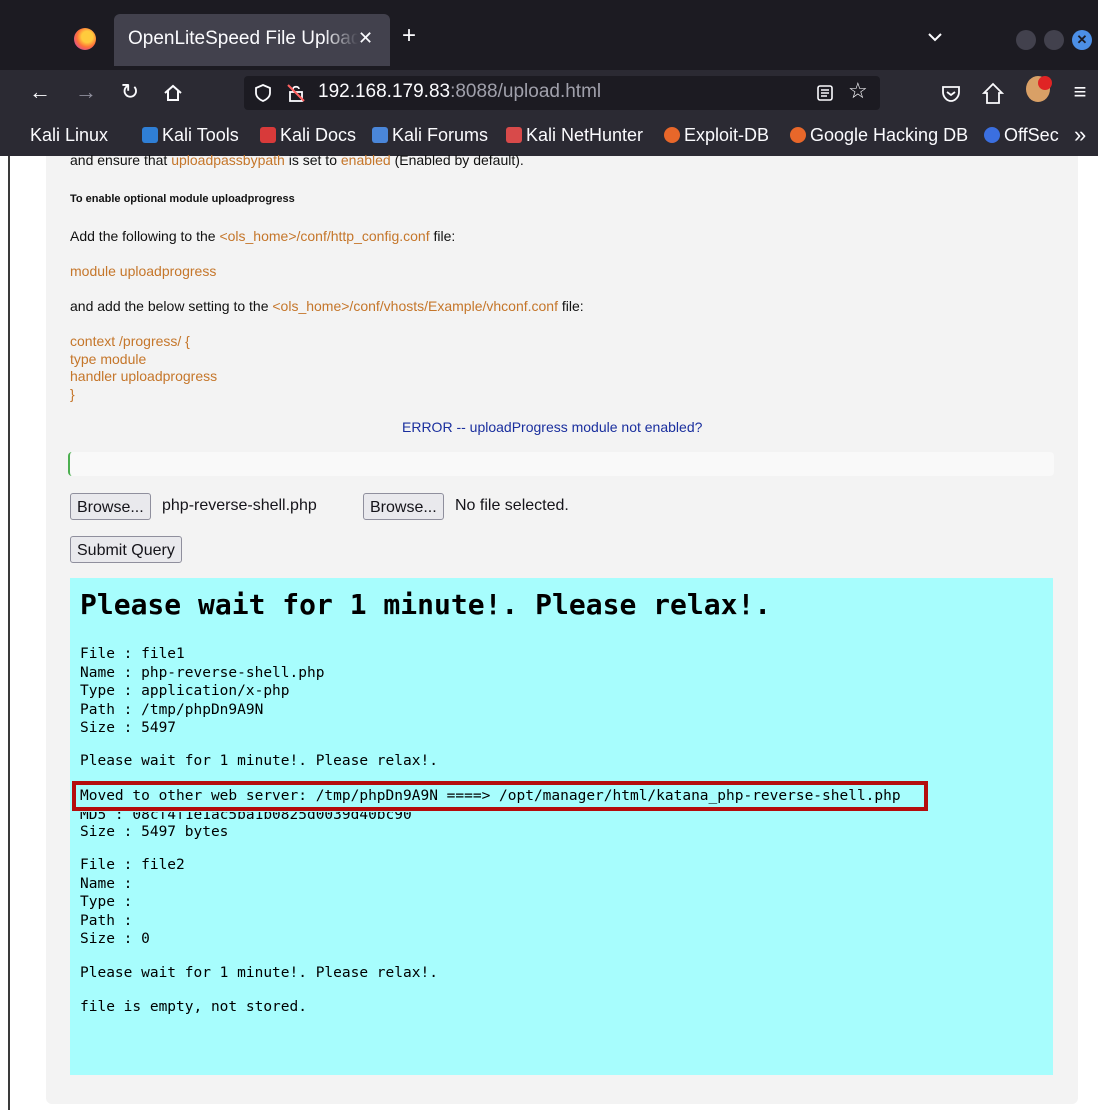 Image resolution: width=1098 pixels, height=1110 pixels. I want to click on submit-query-button: Submit Query, so click(126, 549).